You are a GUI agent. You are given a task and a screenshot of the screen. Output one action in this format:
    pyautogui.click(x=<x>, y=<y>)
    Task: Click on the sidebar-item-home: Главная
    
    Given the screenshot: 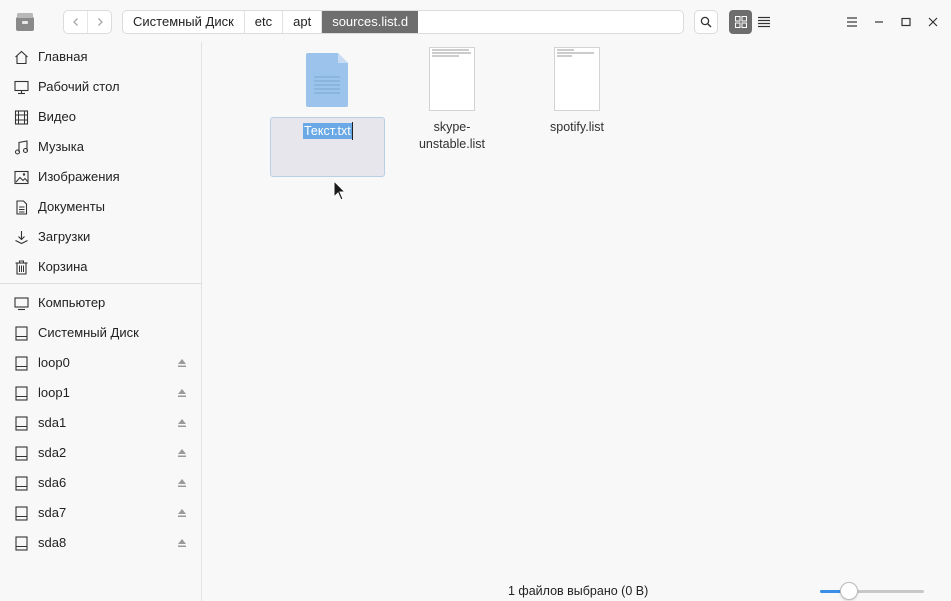 What is the action you would take?
    pyautogui.click(x=101, y=57)
    